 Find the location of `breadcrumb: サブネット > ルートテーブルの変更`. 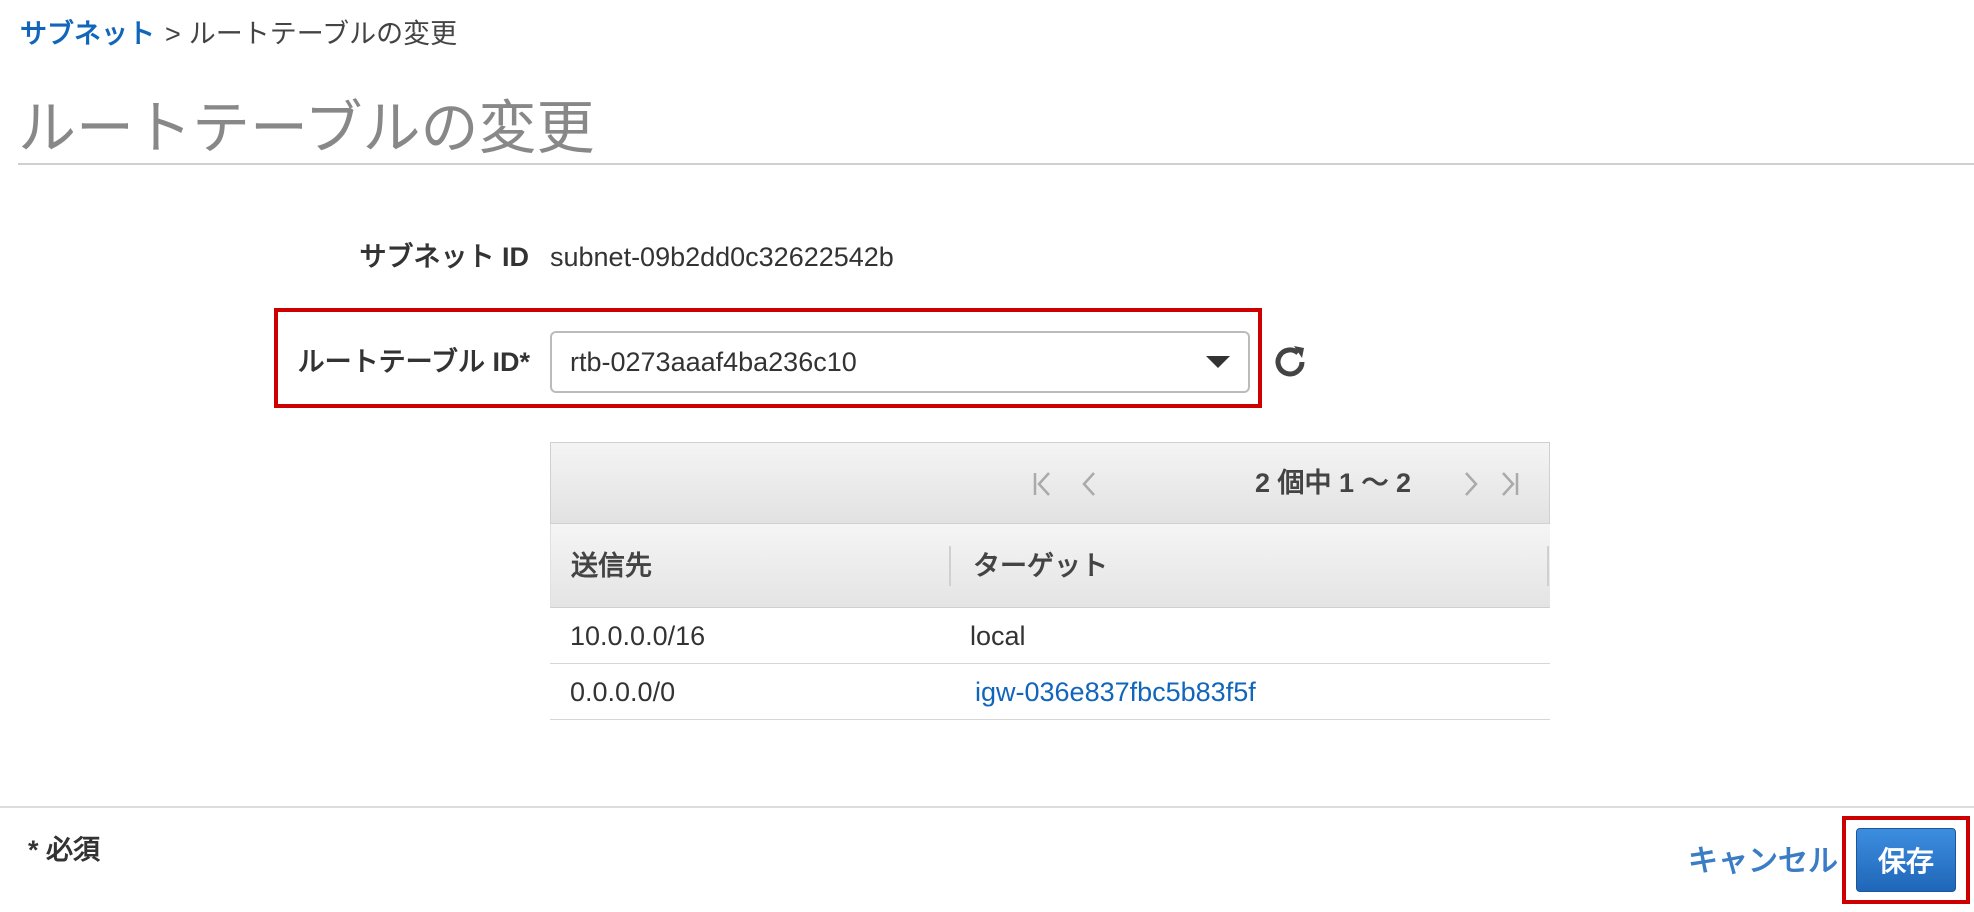

breadcrumb: サブネット > ルートテーブルの変更 is located at coordinates (238, 34).